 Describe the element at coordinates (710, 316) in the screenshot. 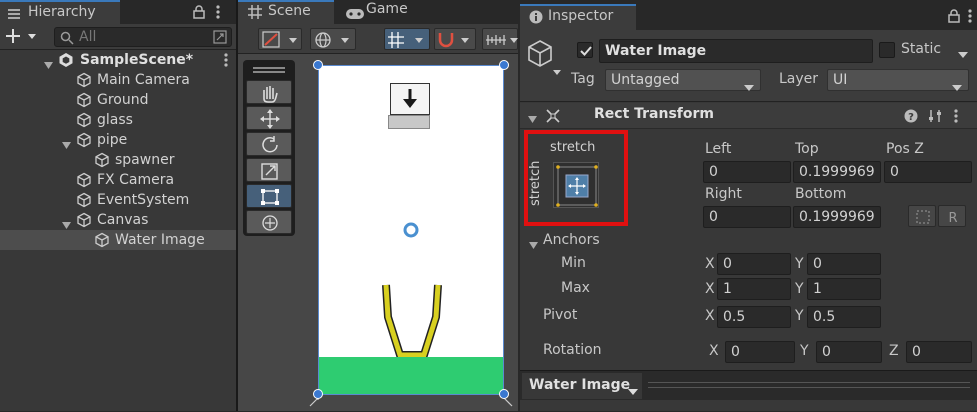

I see `pivot-x-label: X` at that location.